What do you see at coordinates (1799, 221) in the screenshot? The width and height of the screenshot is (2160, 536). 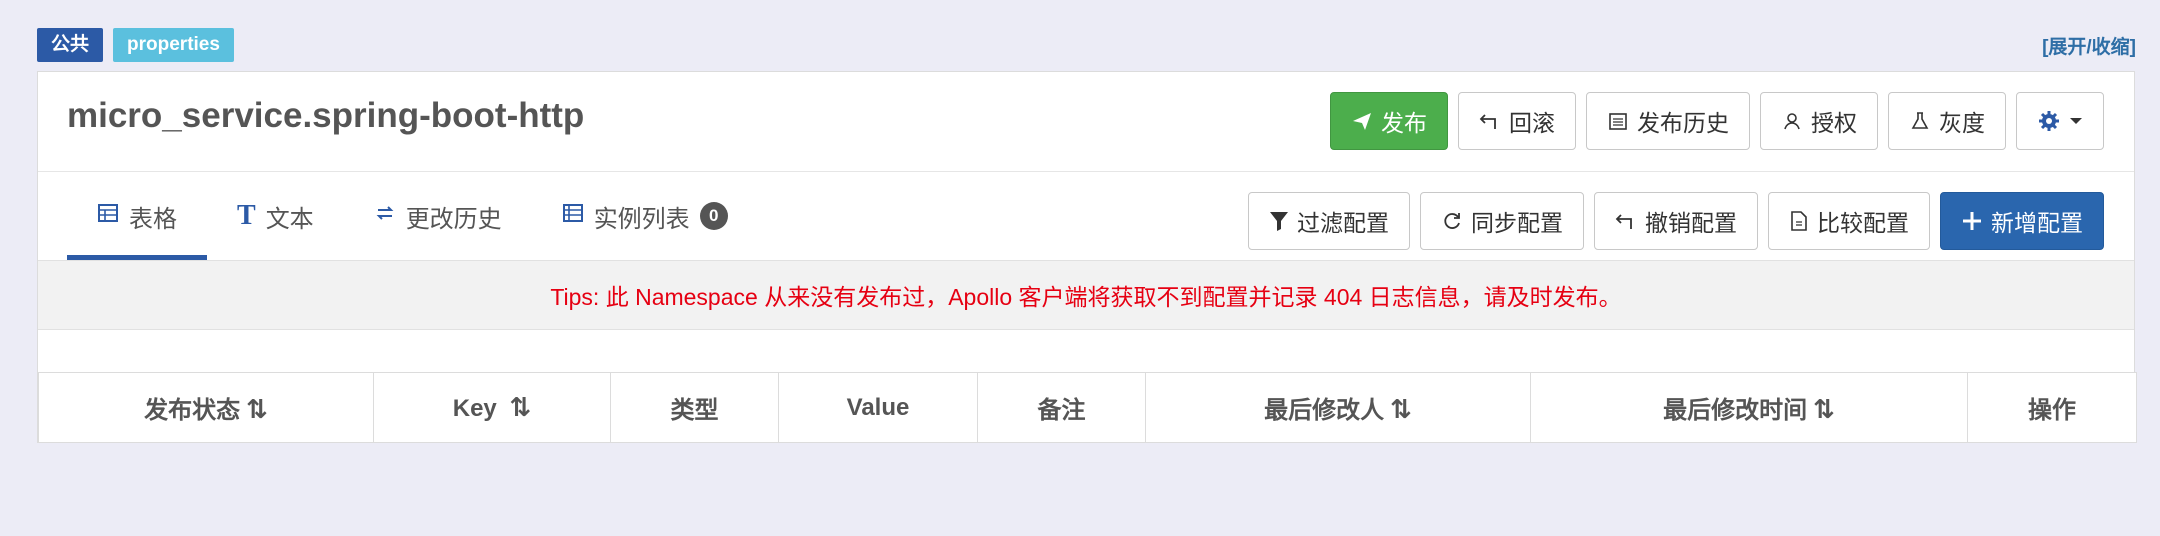 I see `file-icon` at bounding box center [1799, 221].